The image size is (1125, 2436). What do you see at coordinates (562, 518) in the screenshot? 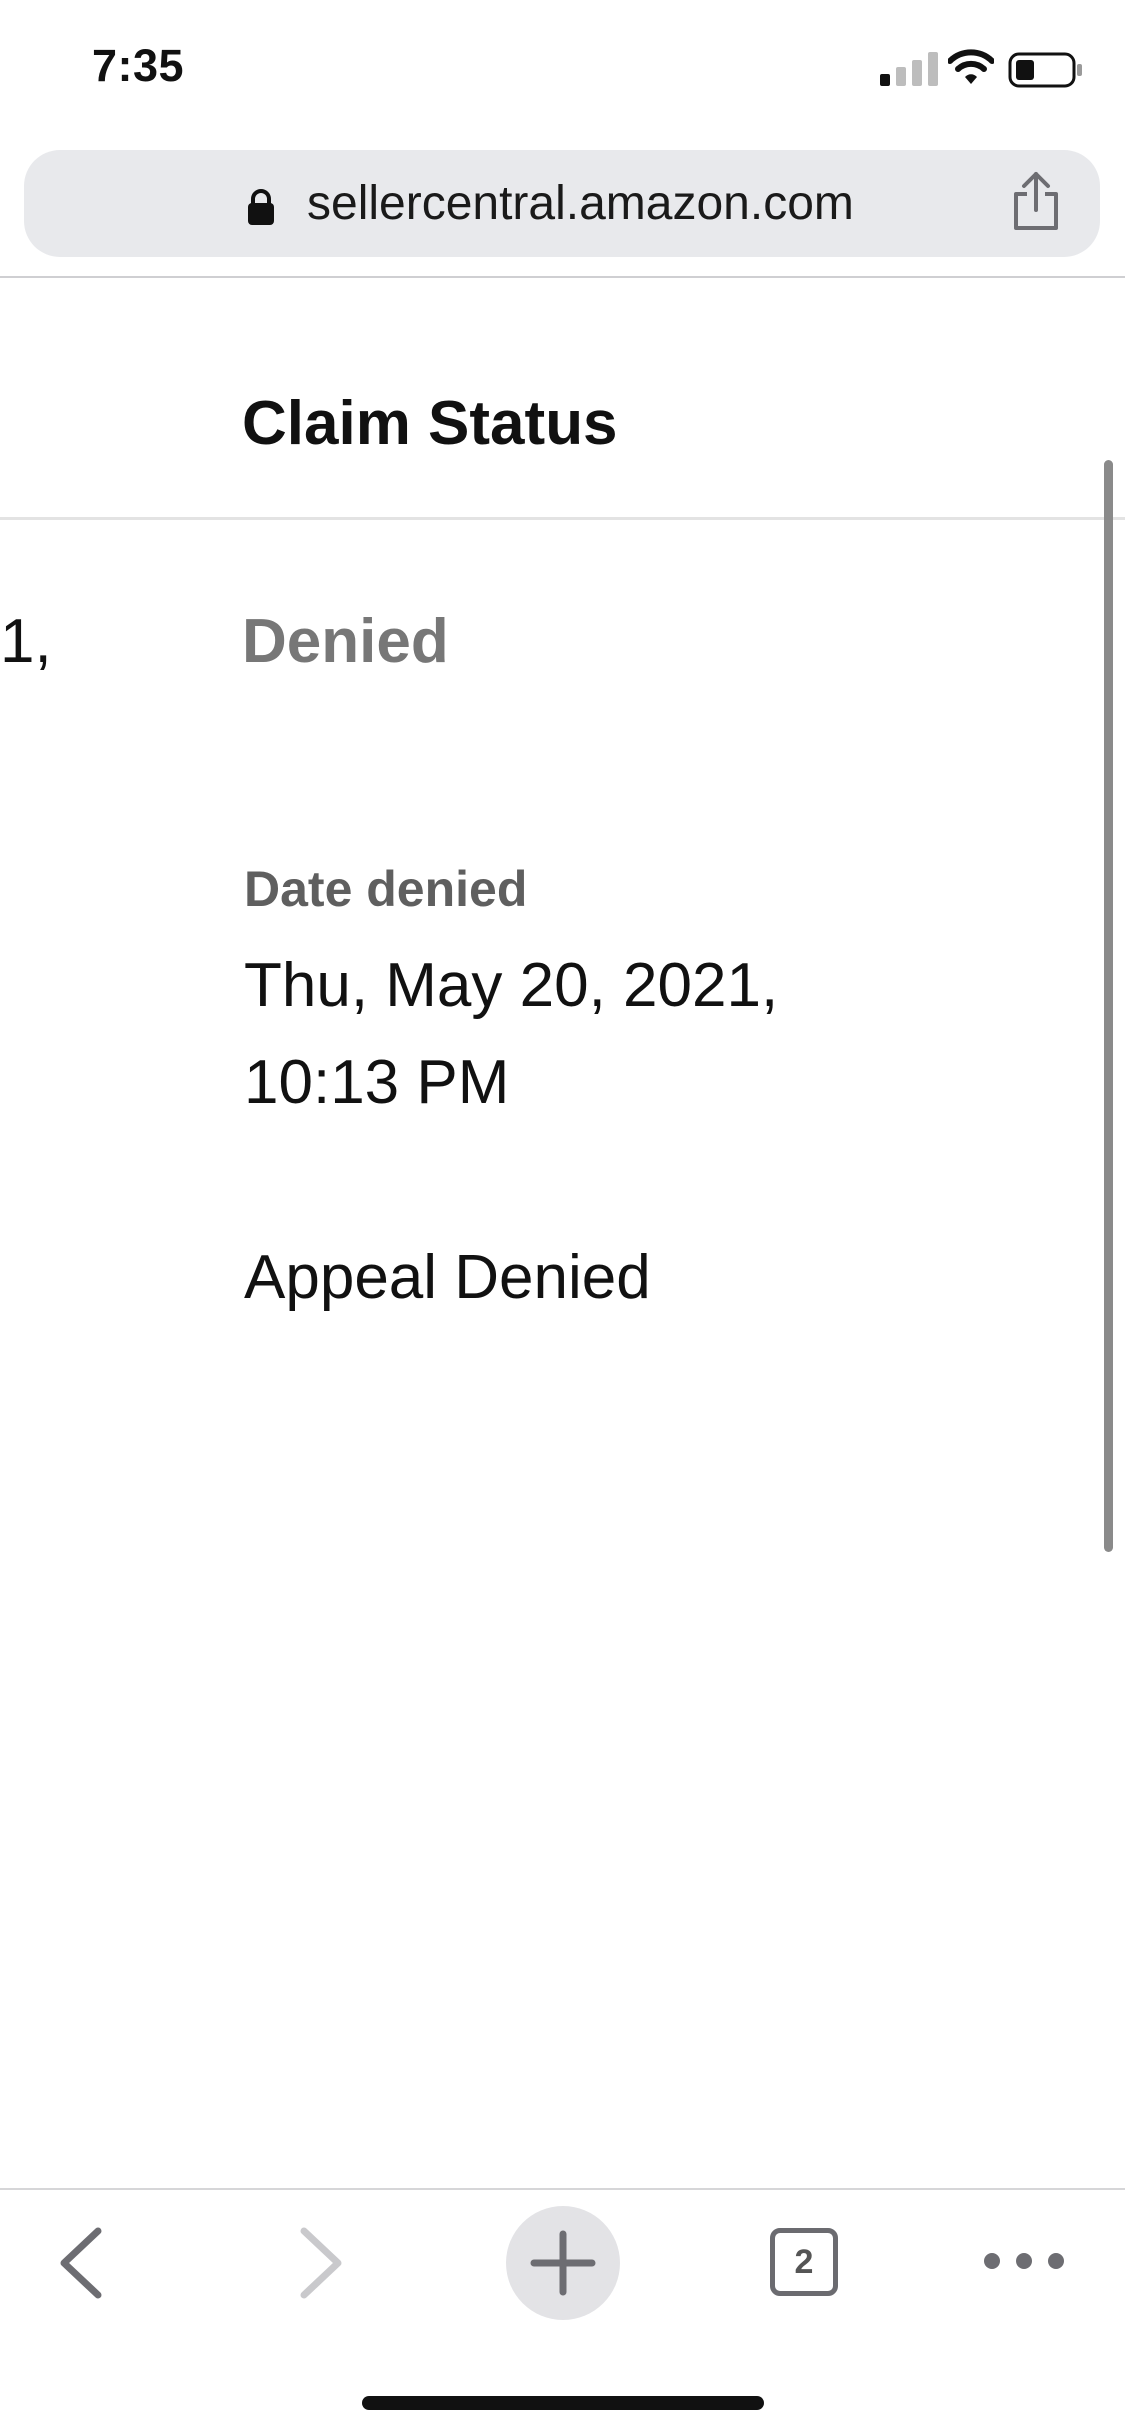
I see `header-divider` at bounding box center [562, 518].